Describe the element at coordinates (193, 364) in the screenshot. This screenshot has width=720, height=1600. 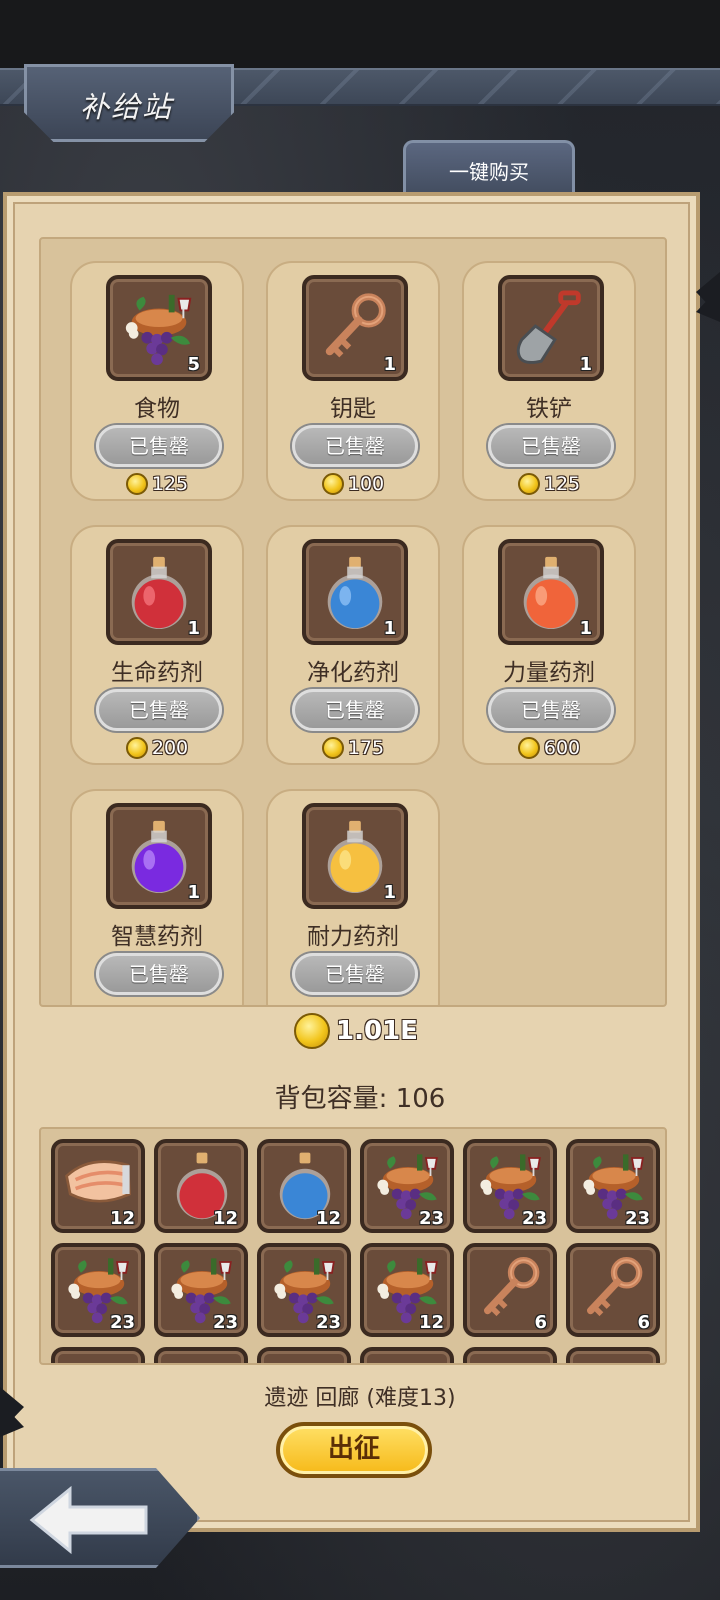
I see `item-qty: 5` at that location.